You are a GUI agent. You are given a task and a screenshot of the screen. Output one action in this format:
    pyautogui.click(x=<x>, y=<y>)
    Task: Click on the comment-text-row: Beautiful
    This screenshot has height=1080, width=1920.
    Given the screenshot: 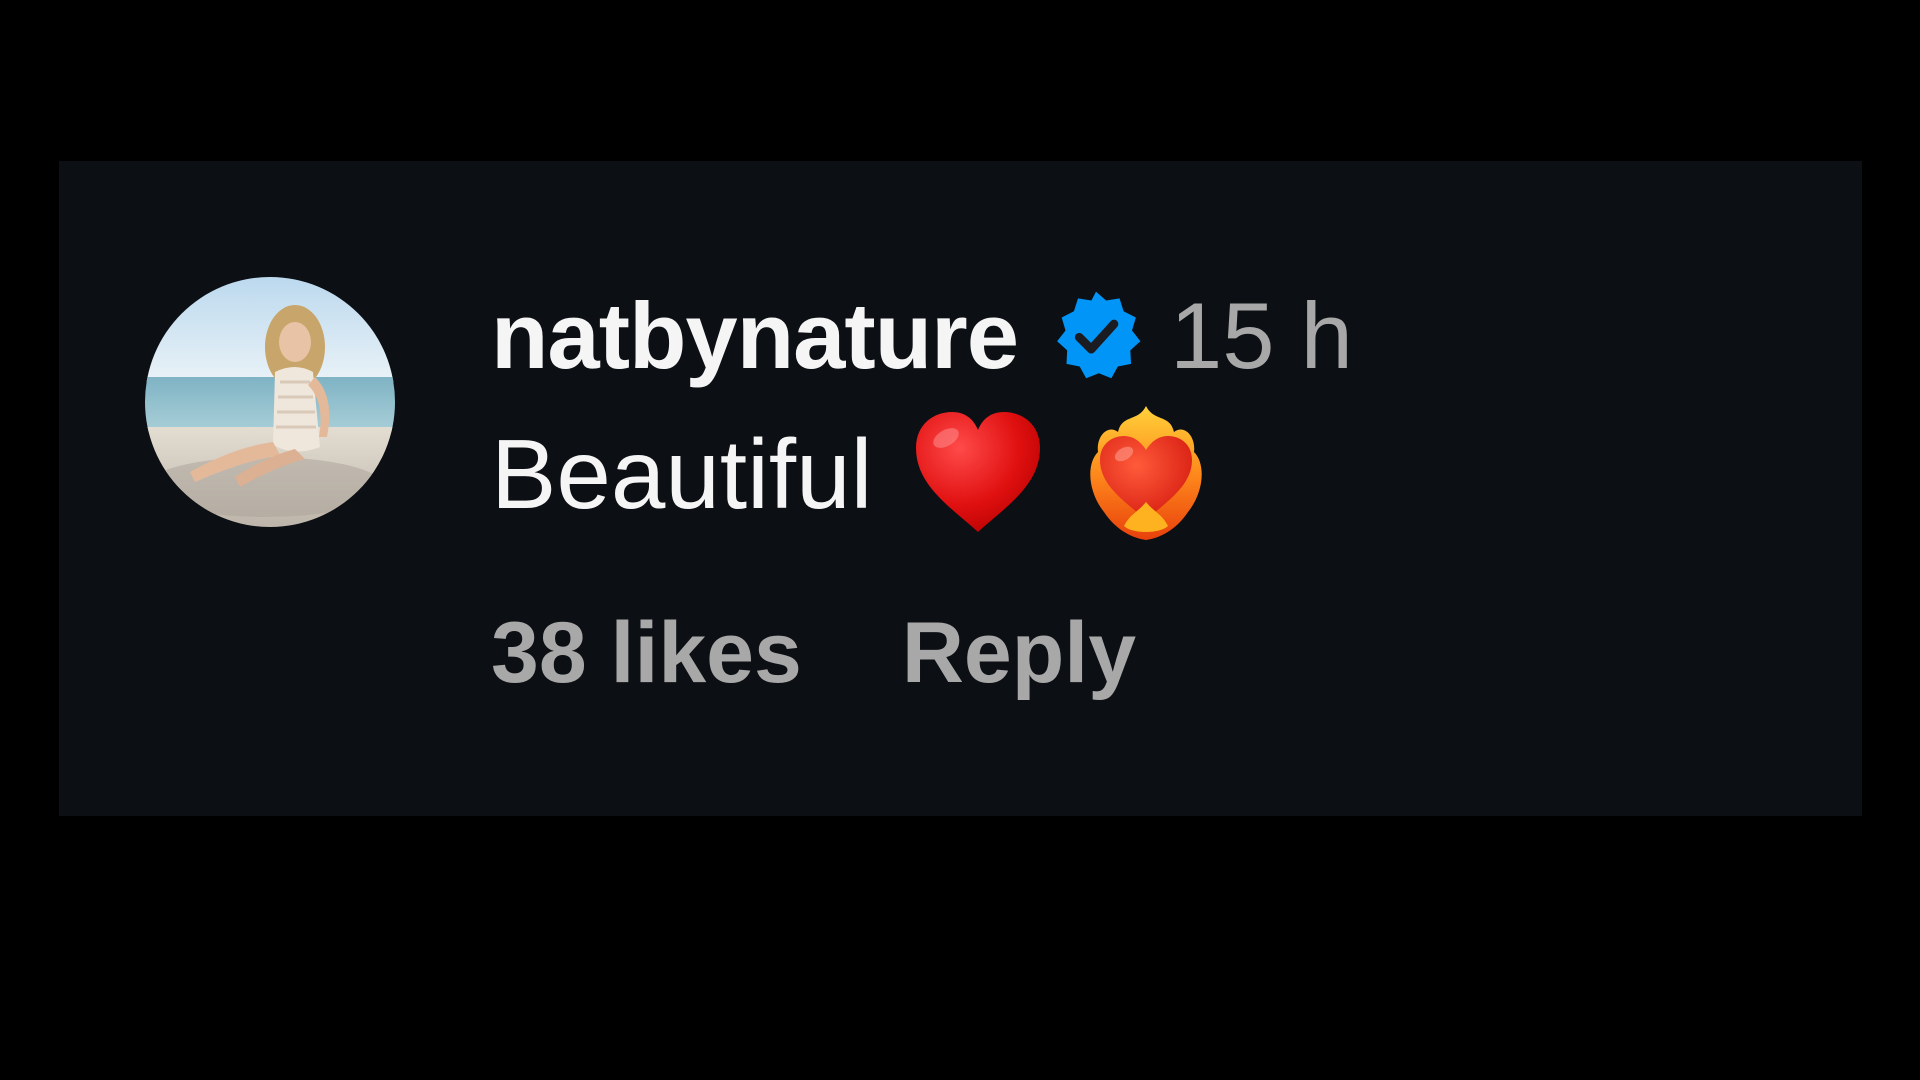 What is the action you would take?
    pyautogui.click(x=1141, y=473)
    